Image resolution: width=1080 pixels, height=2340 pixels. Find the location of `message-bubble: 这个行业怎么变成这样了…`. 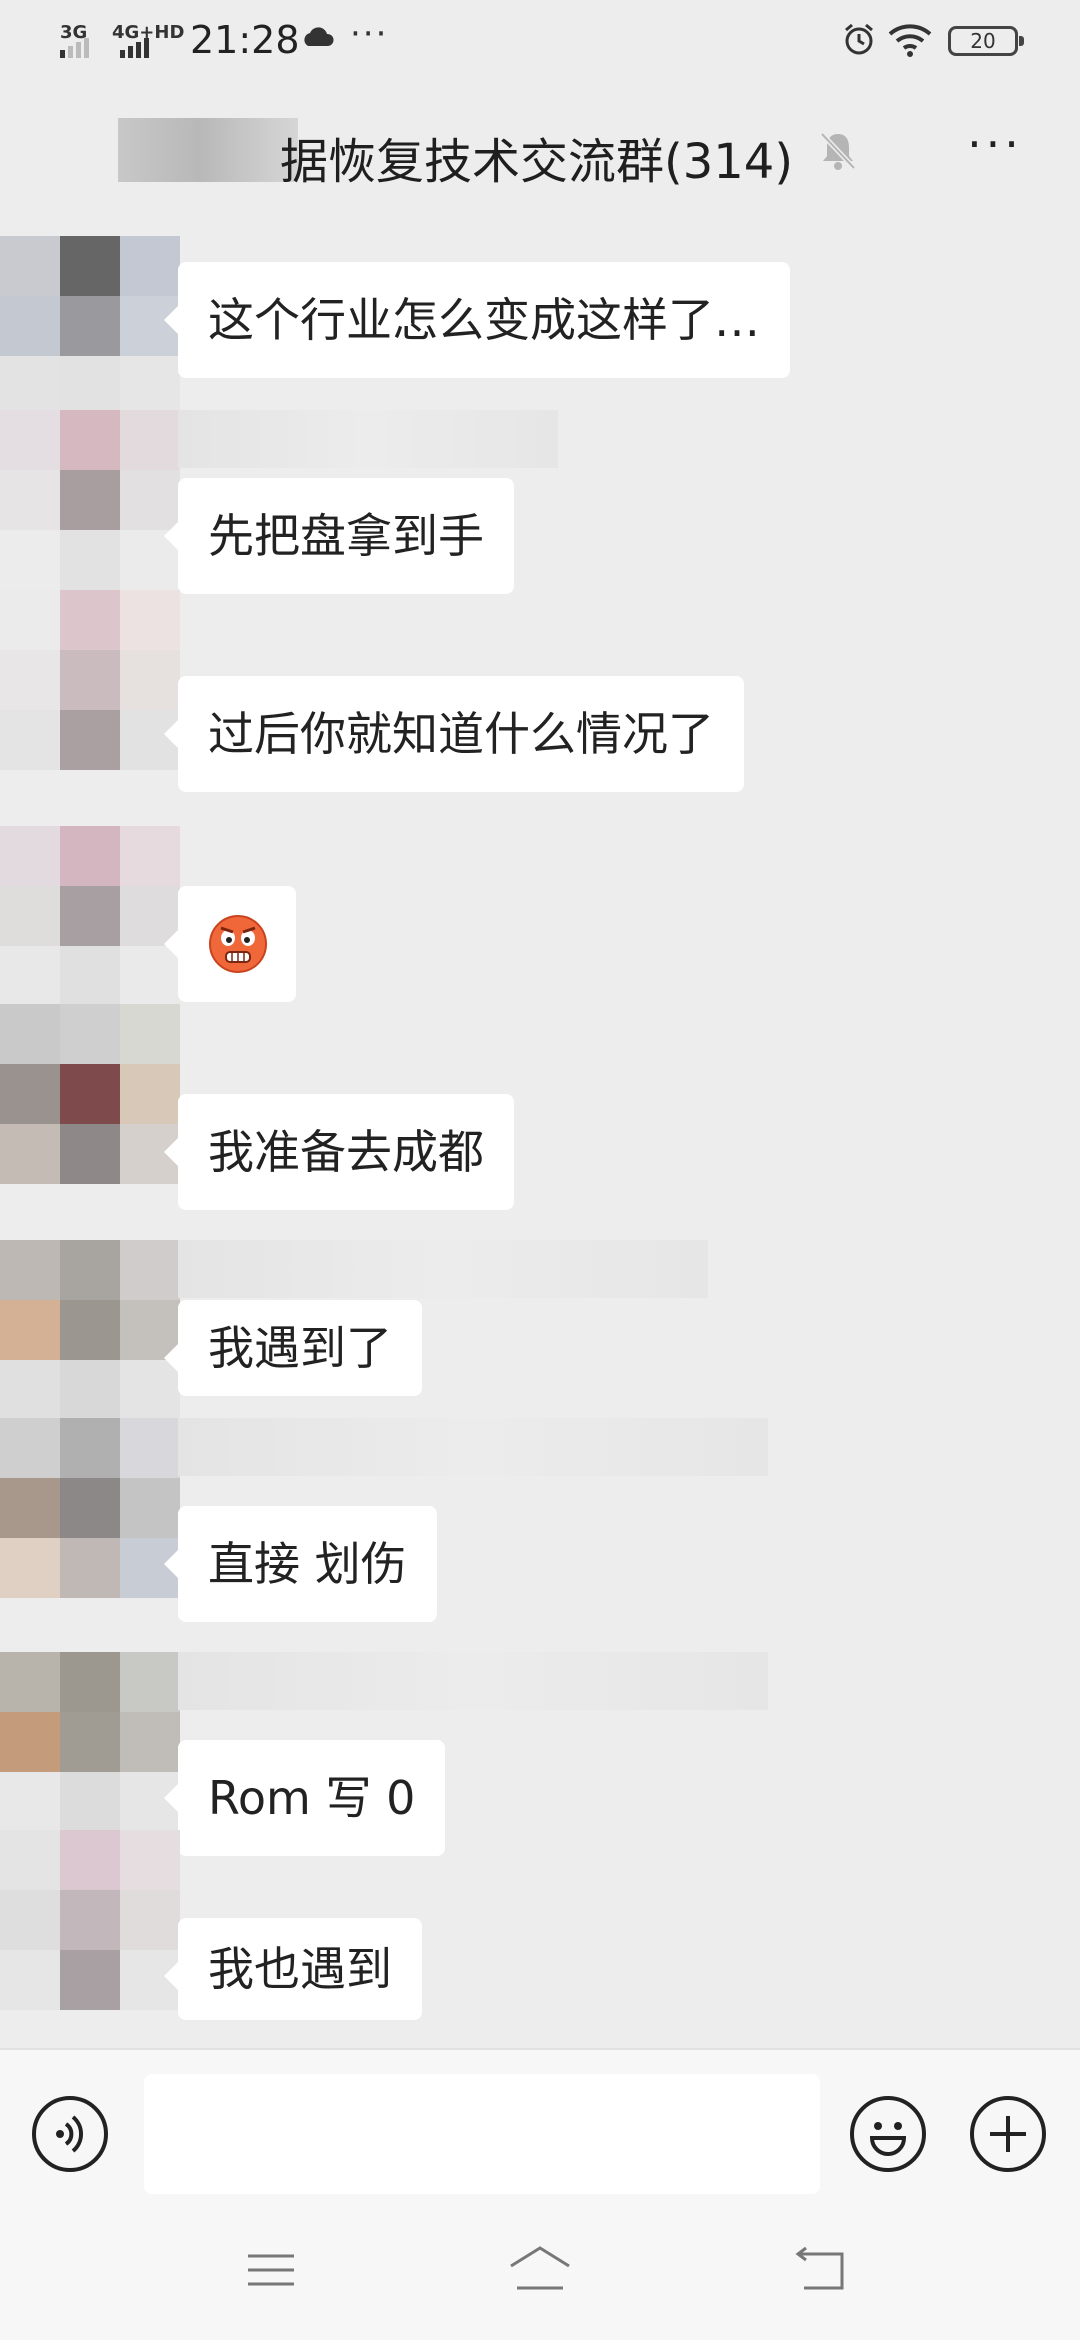

message-bubble: 这个行业怎么变成这样了… is located at coordinates (477, 320).